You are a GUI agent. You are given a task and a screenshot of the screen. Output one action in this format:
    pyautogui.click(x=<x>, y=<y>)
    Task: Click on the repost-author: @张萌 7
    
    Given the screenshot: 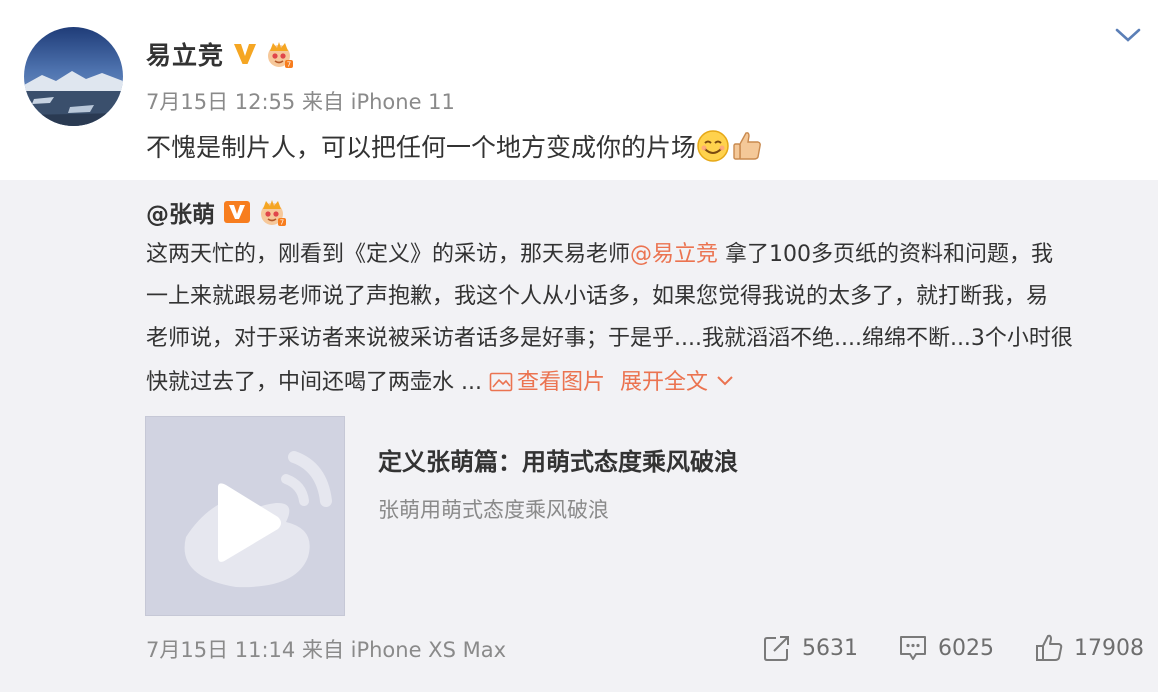 What is the action you would take?
    pyautogui.click(x=216, y=212)
    